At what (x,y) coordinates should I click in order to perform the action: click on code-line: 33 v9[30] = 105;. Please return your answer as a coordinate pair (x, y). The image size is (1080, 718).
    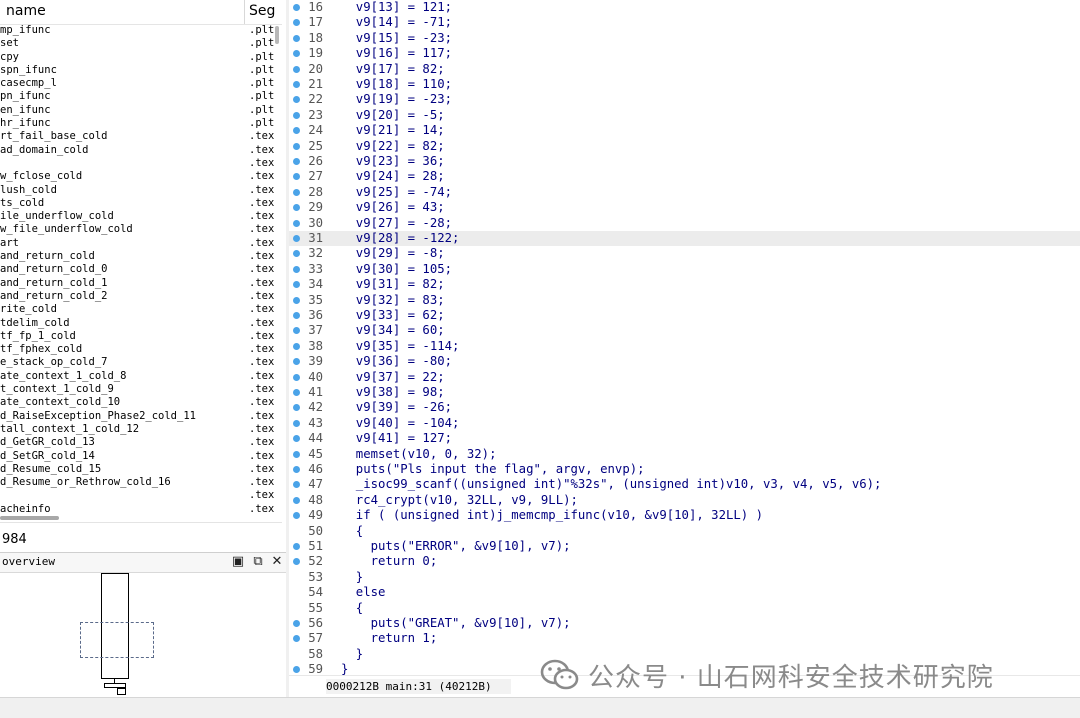
    Looking at the image, I should click on (684, 269).